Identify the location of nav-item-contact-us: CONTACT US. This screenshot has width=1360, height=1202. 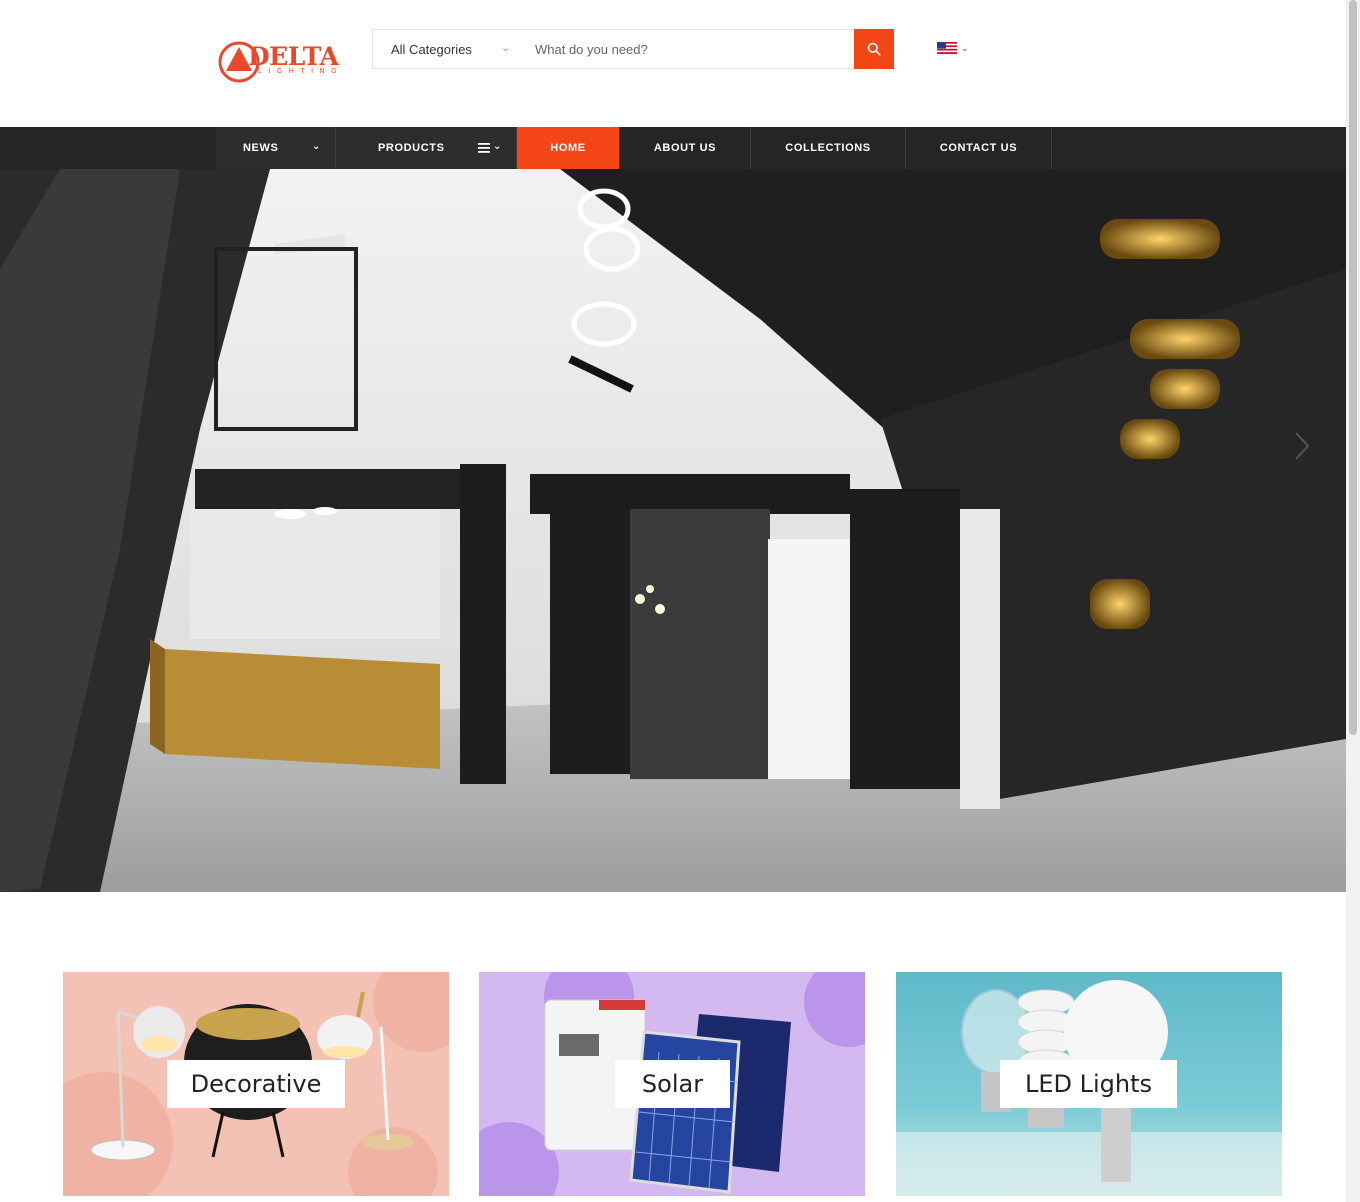
(979, 148).